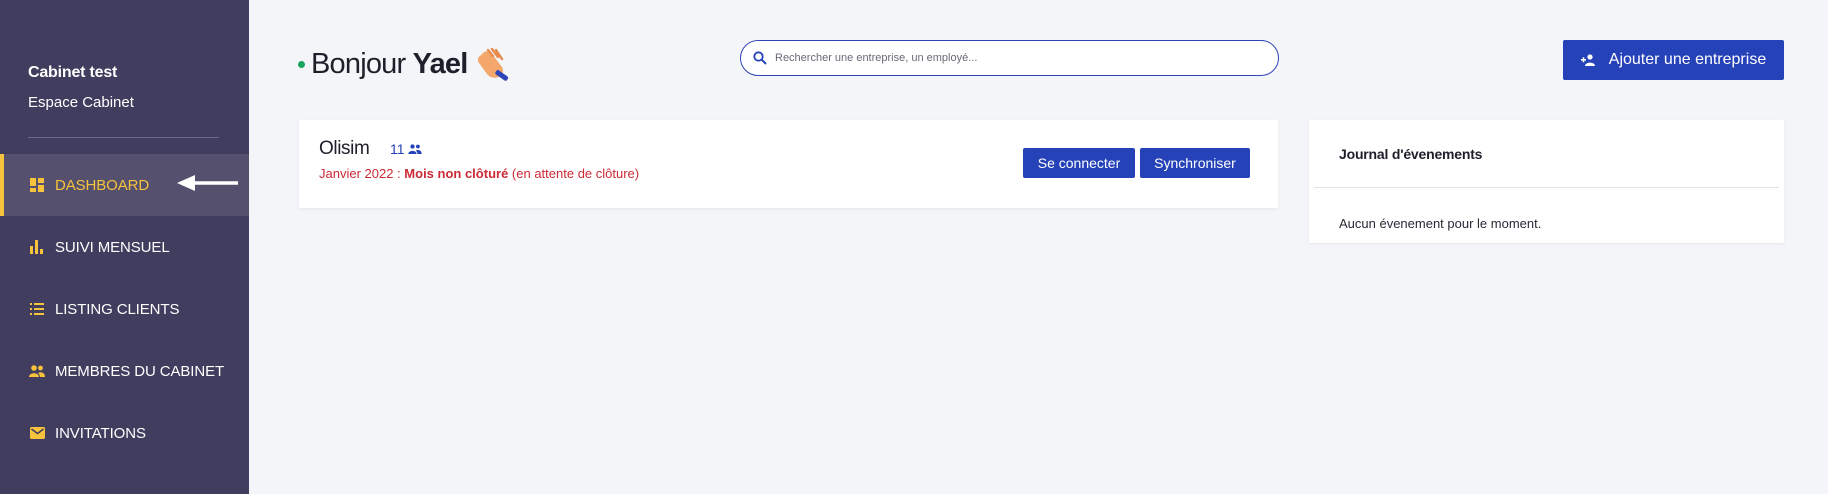 The height and width of the screenshot is (494, 1828). I want to click on search-icon, so click(760, 58).